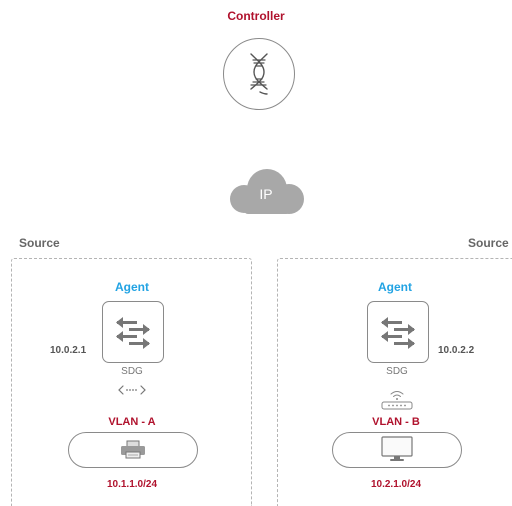 The image size is (512, 506). What do you see at coordinates (132, 484) in the screenshot?
I see `subnet-left: 10.1.1.0/24` at bounding box center [132, 484].